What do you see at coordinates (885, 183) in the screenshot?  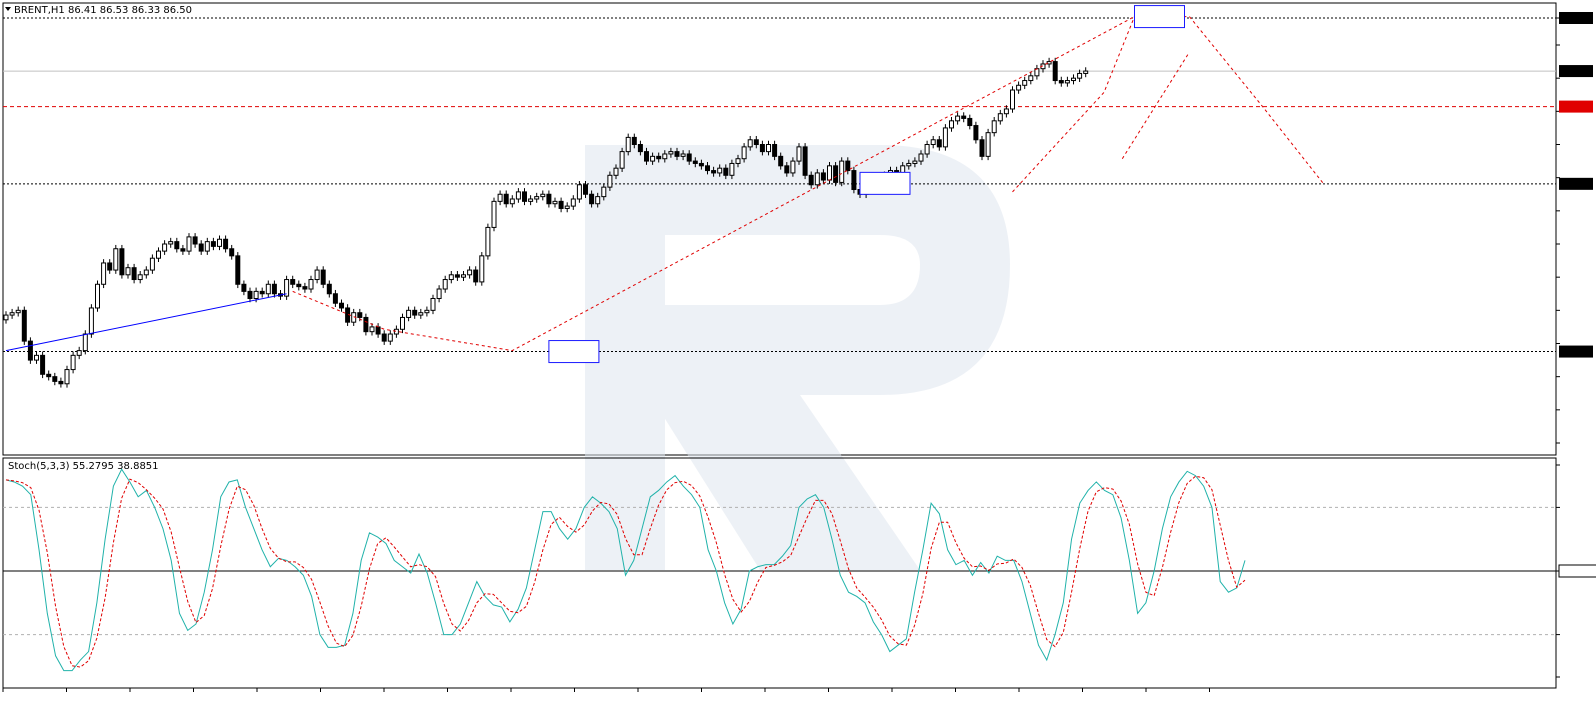 I see `level-box` at bounding box center [885, 183].